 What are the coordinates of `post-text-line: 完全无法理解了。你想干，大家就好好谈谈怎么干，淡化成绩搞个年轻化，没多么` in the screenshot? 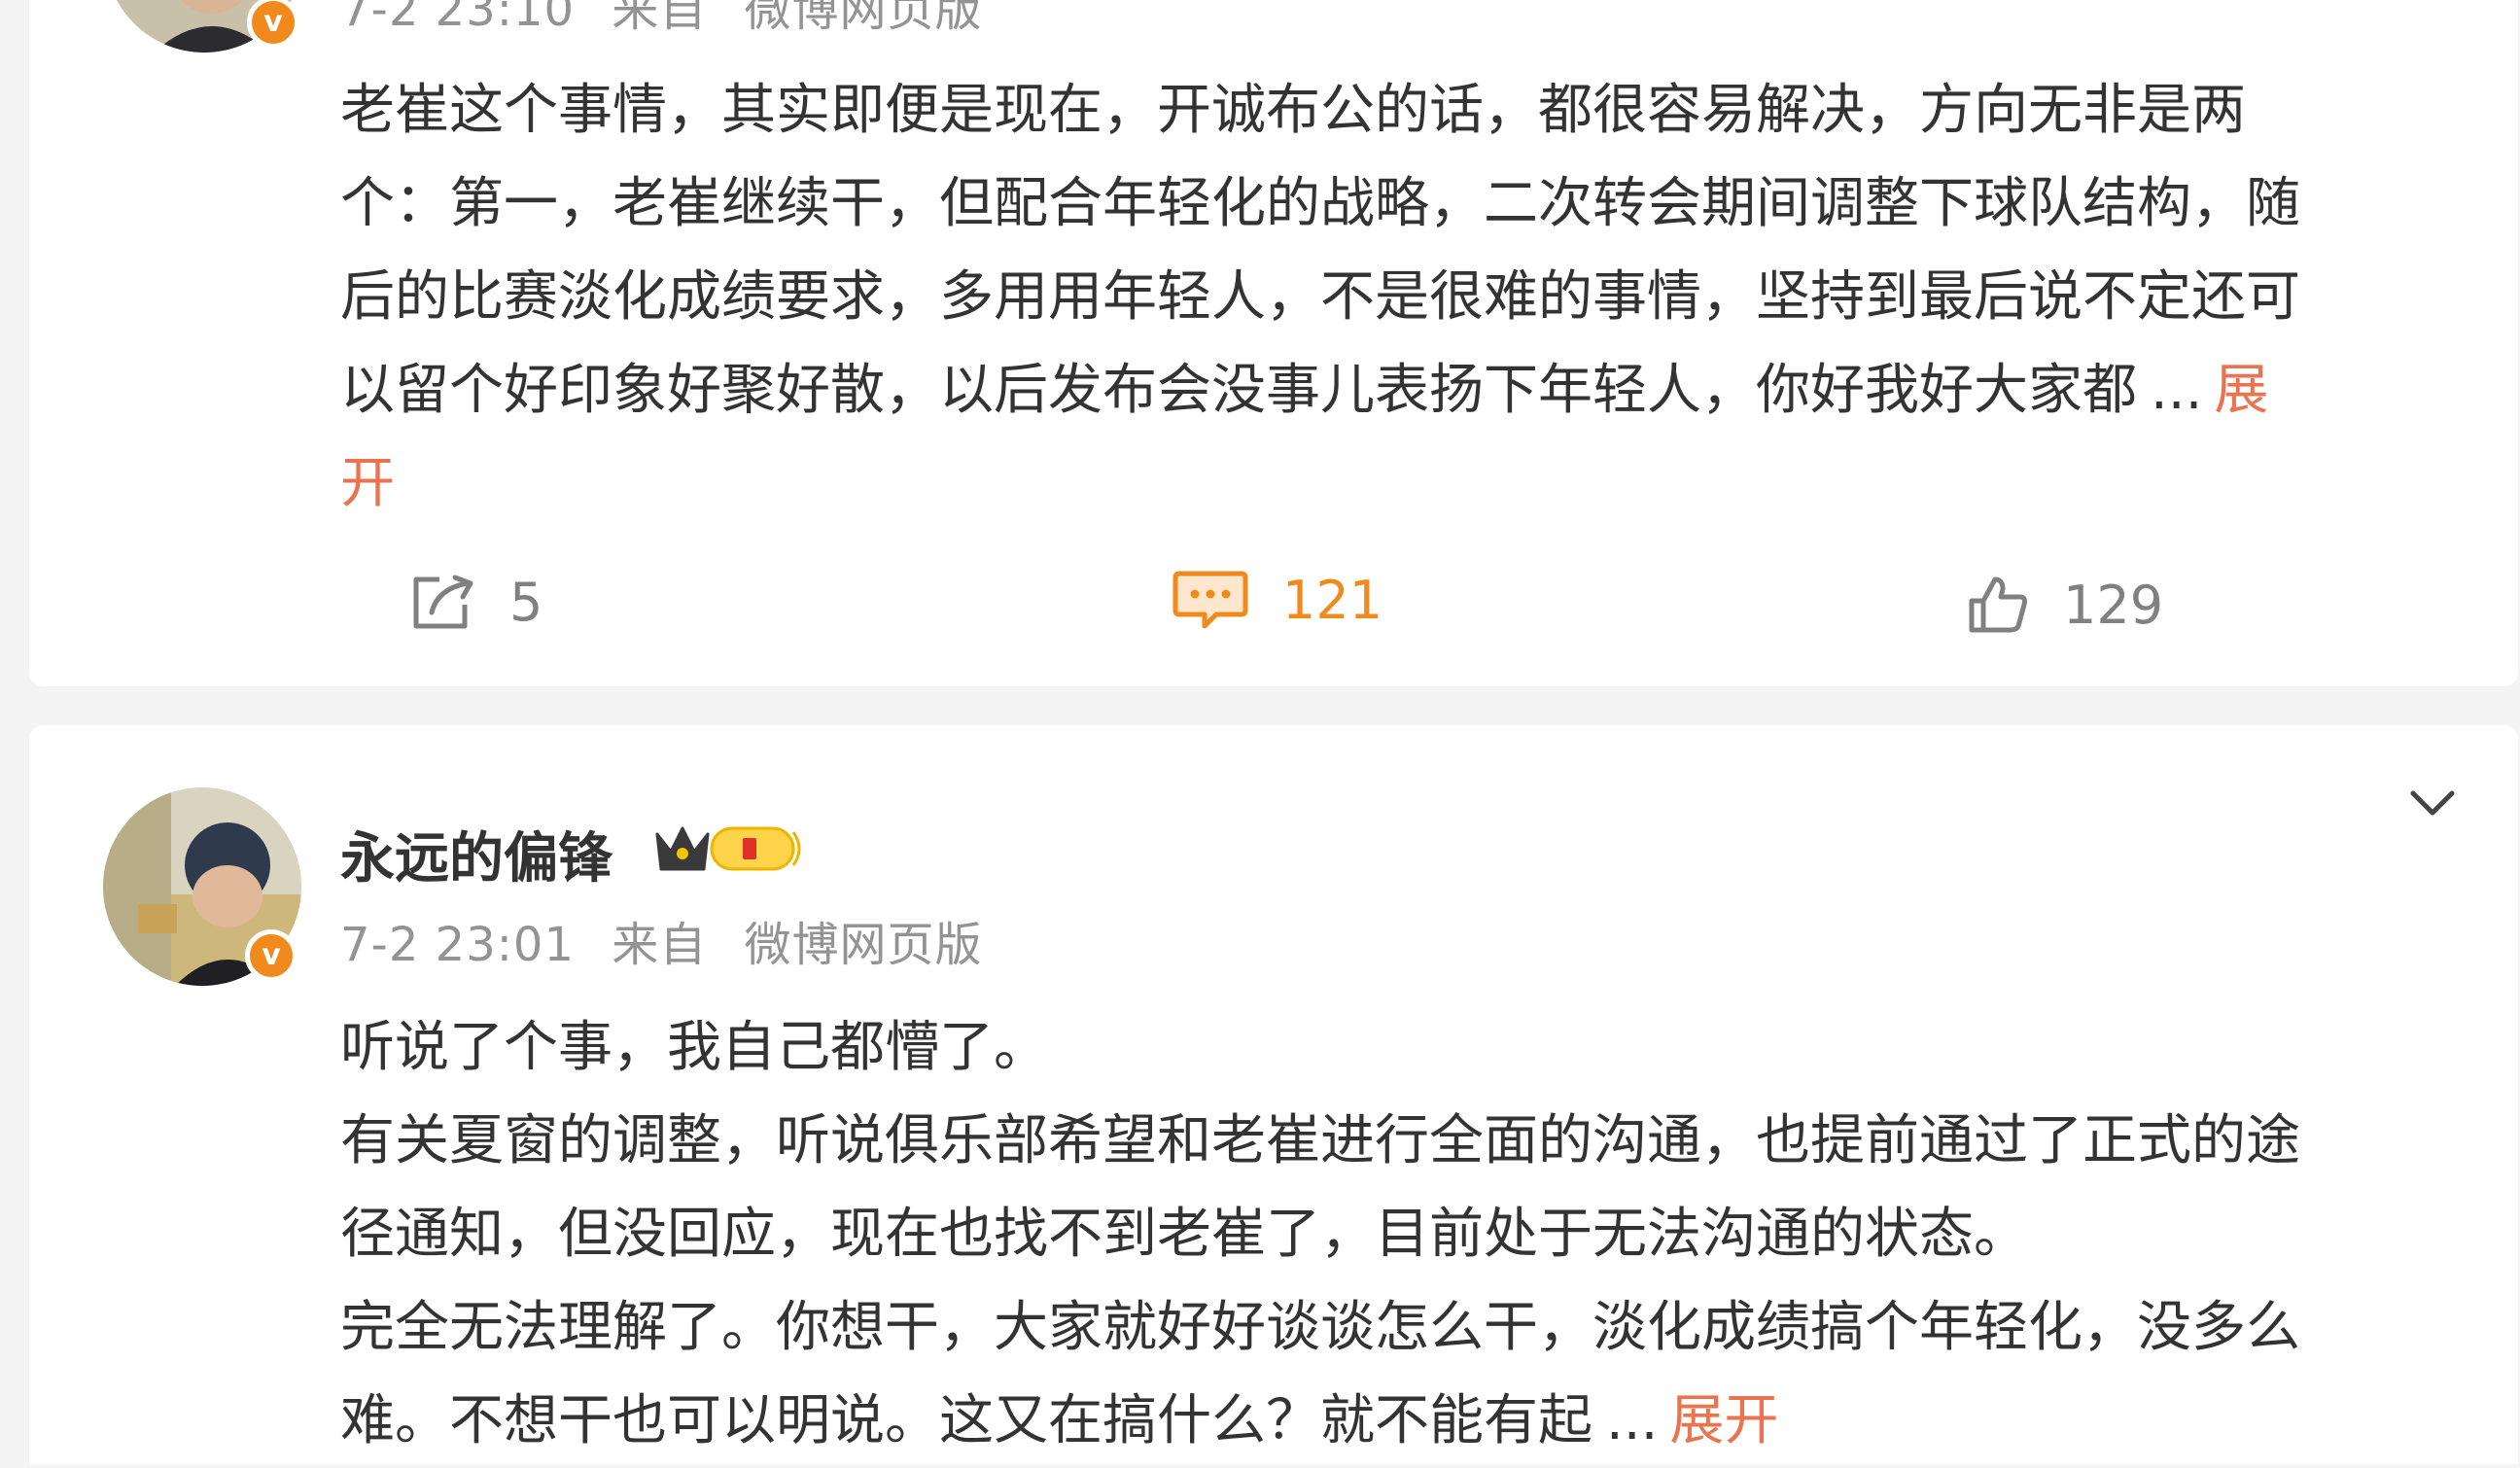 It's located at (1320, 1327).